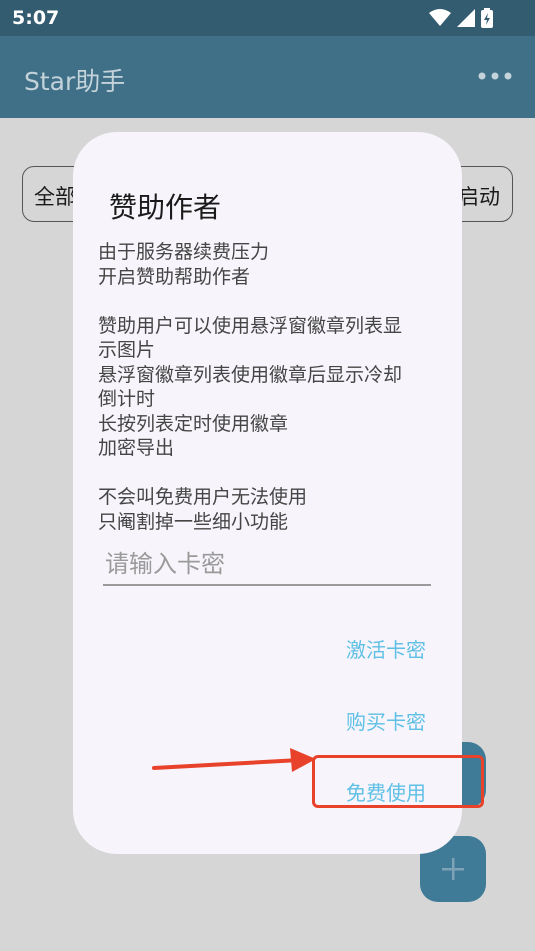 The width and height of the screenshot is (535, 951). What do you see at coordinates (193, 521) in the screenshot?
I see `message-line: 只阉割掉一些细小功能` at bounding box center [193, 521].